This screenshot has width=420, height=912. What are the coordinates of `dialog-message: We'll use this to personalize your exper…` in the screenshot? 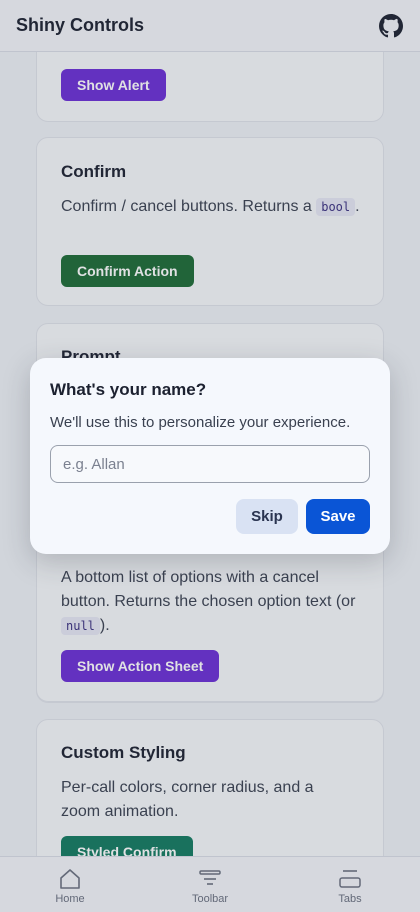 It's located at (200, 422).